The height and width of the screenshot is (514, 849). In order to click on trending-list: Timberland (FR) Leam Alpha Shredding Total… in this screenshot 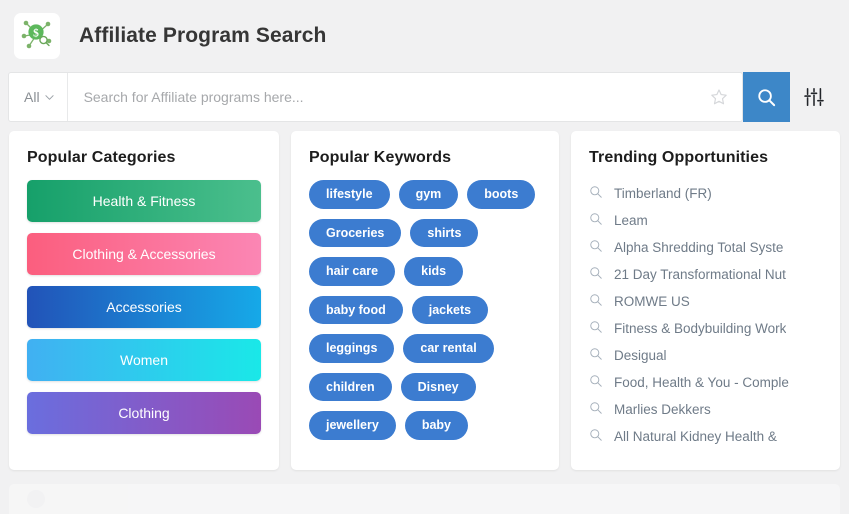, I will do `click(705, 315)`.